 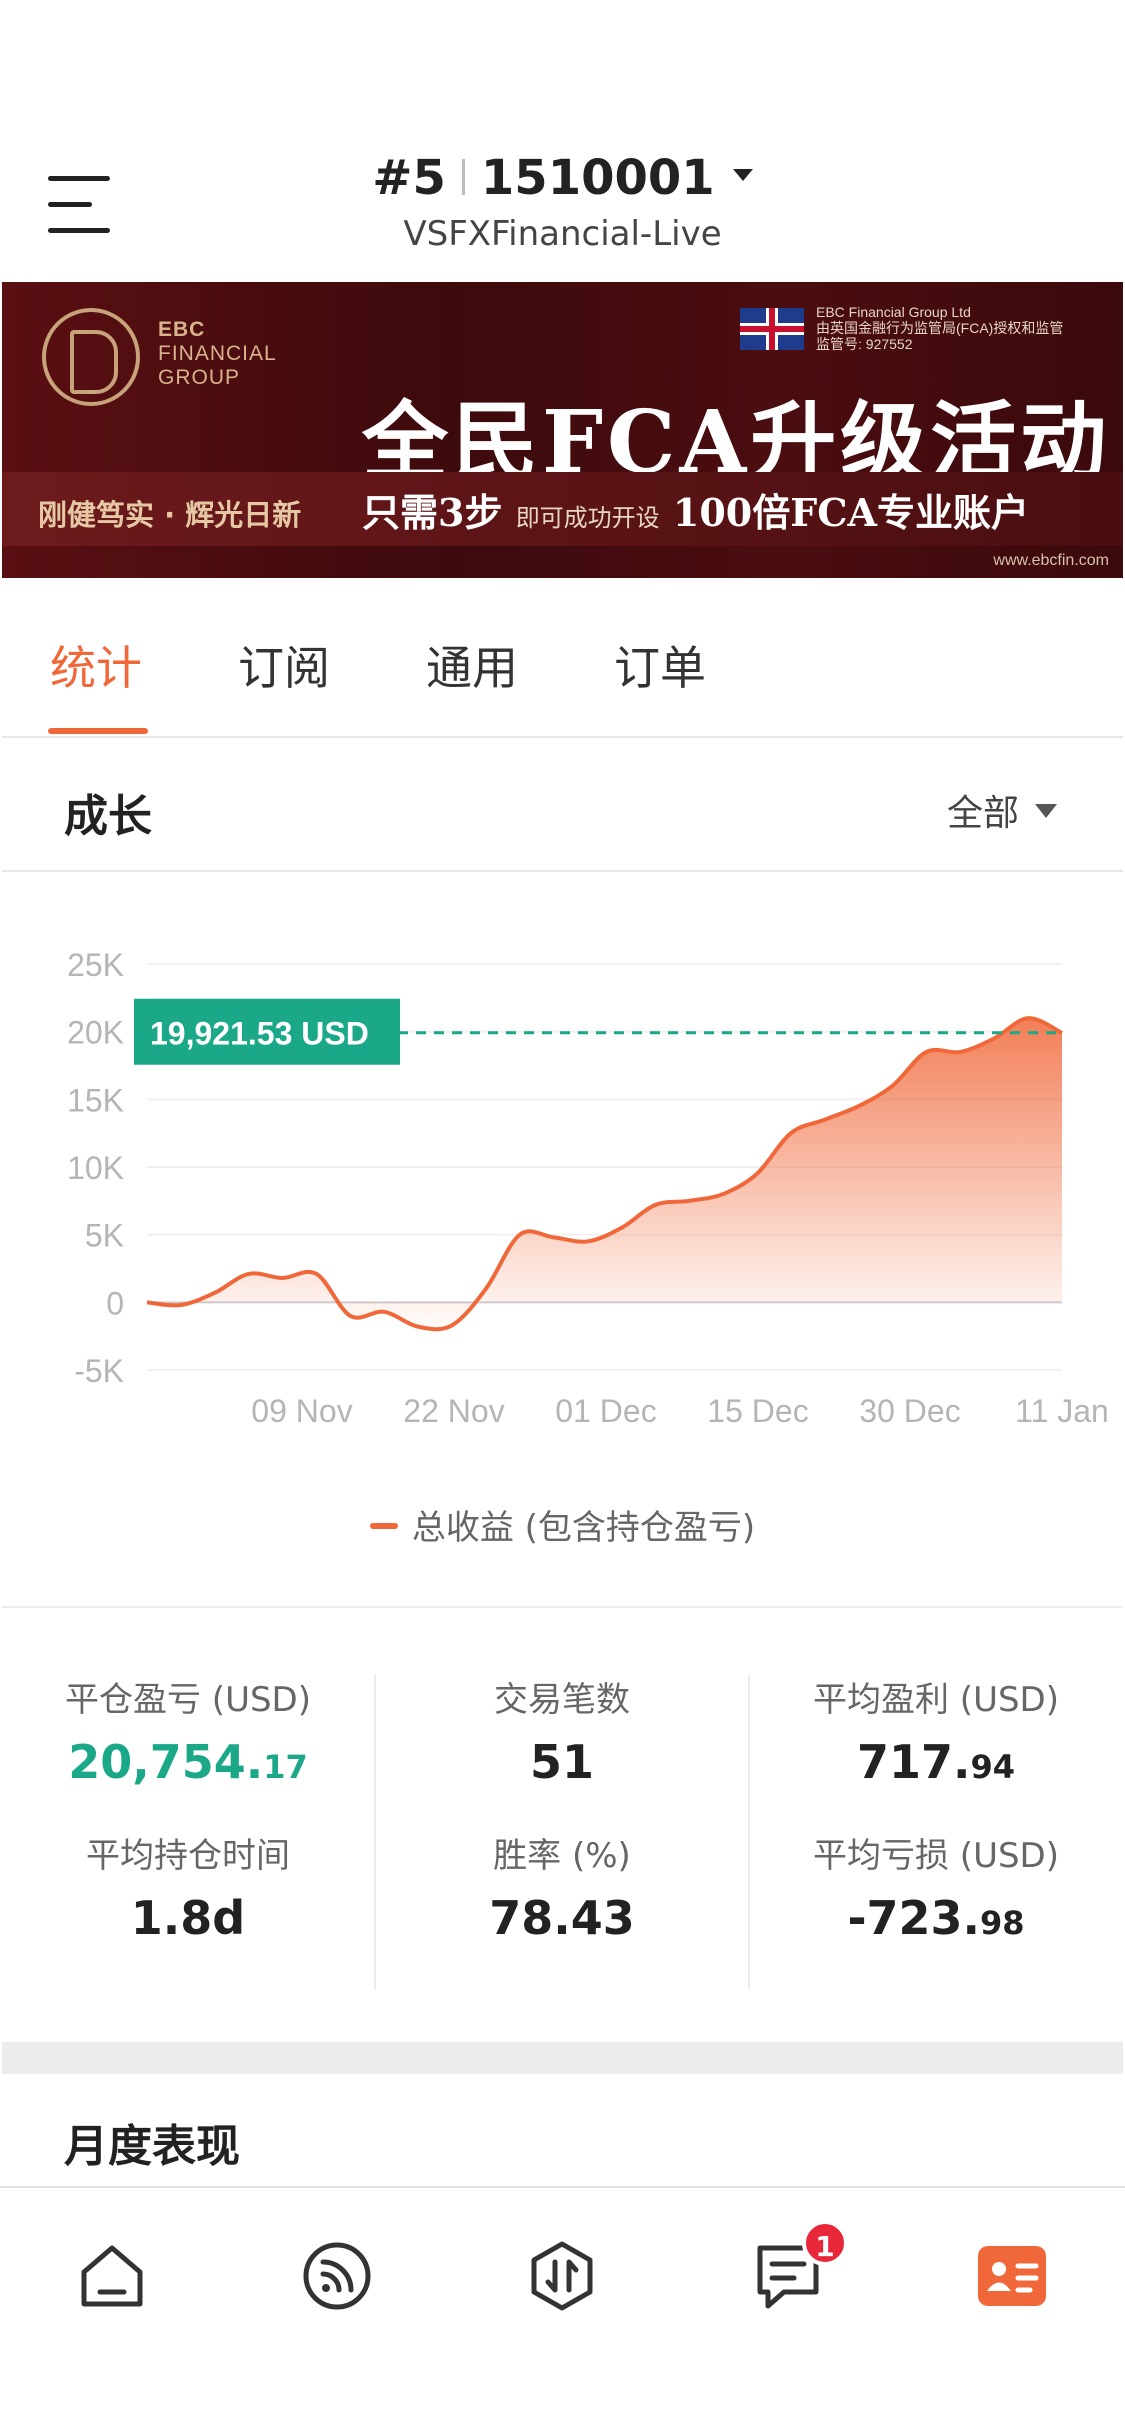 I want to click on stat-label: 平均持仓时间, so click(x=188, y=1856).